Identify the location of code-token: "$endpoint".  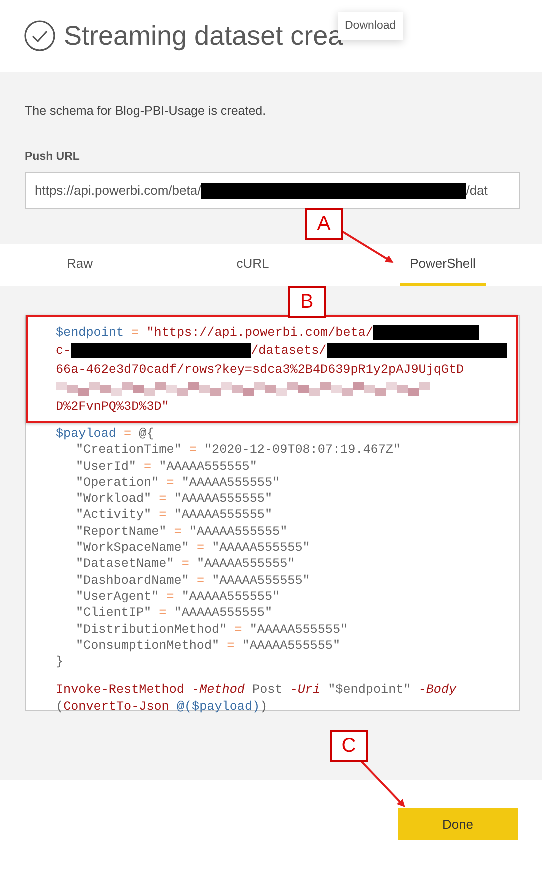
(370, 690).